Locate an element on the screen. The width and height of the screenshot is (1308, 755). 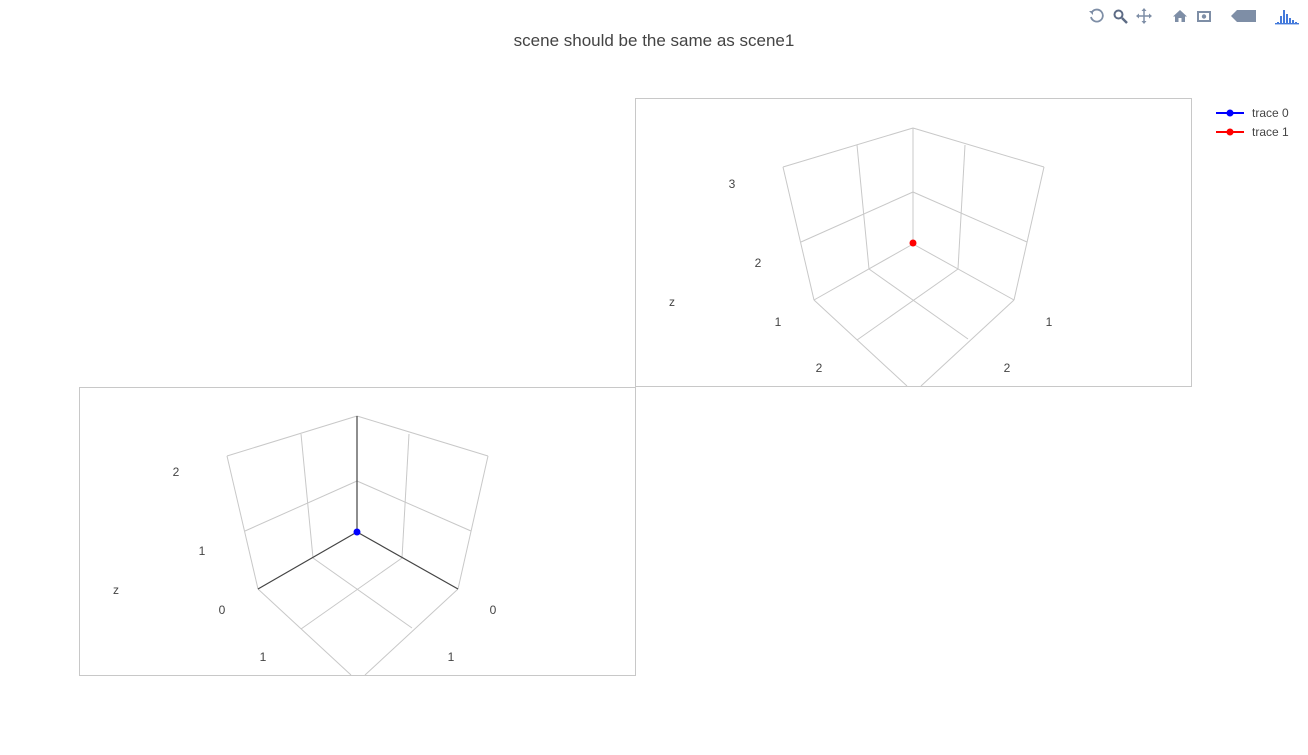
legend-label-trace-1: trace 1 is located at coordinates (1270, 131).